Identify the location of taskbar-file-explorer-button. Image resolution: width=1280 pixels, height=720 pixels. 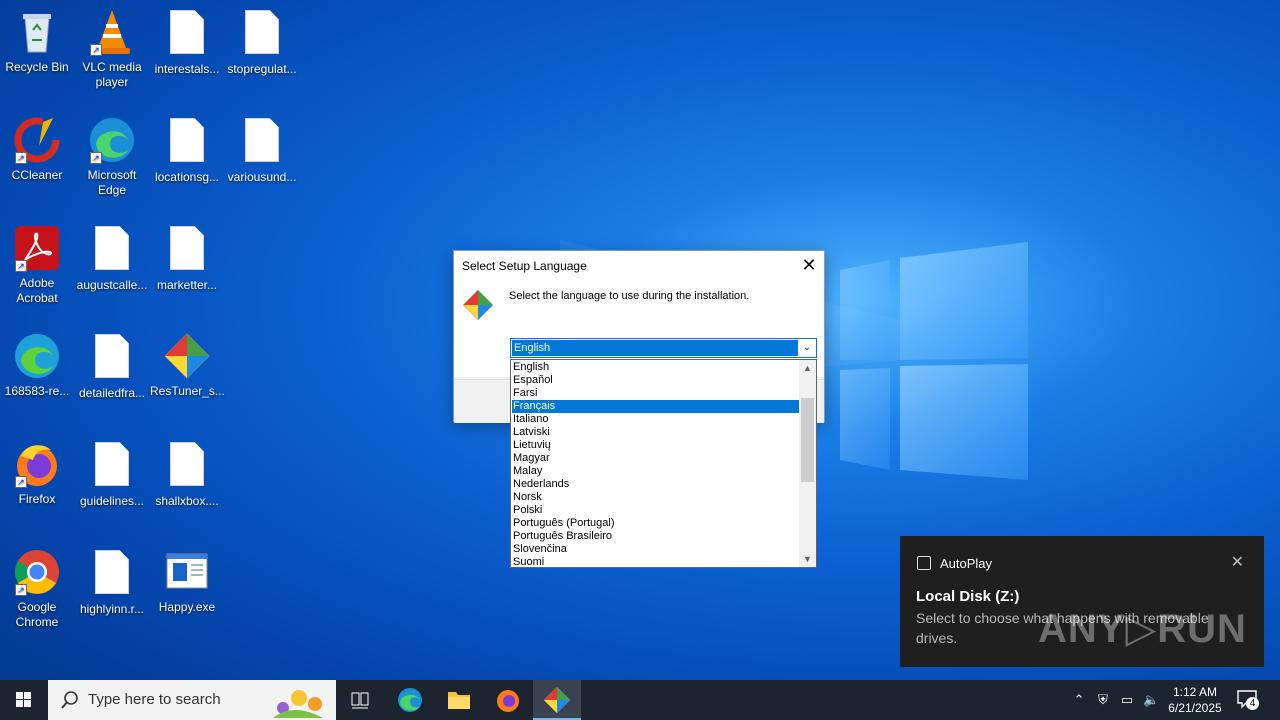
(459, 700).